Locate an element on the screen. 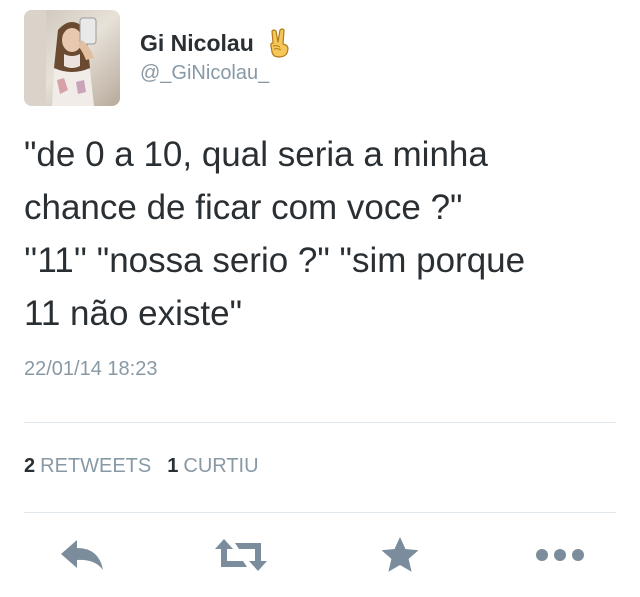 The image size is (640, 597). more-button is located at coordinates (560, 557).